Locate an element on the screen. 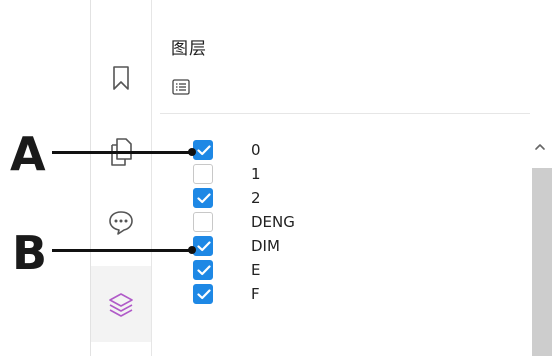 The width and height of the screenshot is (552, 356). bookmark-icon is located at coordinates (121, 78).